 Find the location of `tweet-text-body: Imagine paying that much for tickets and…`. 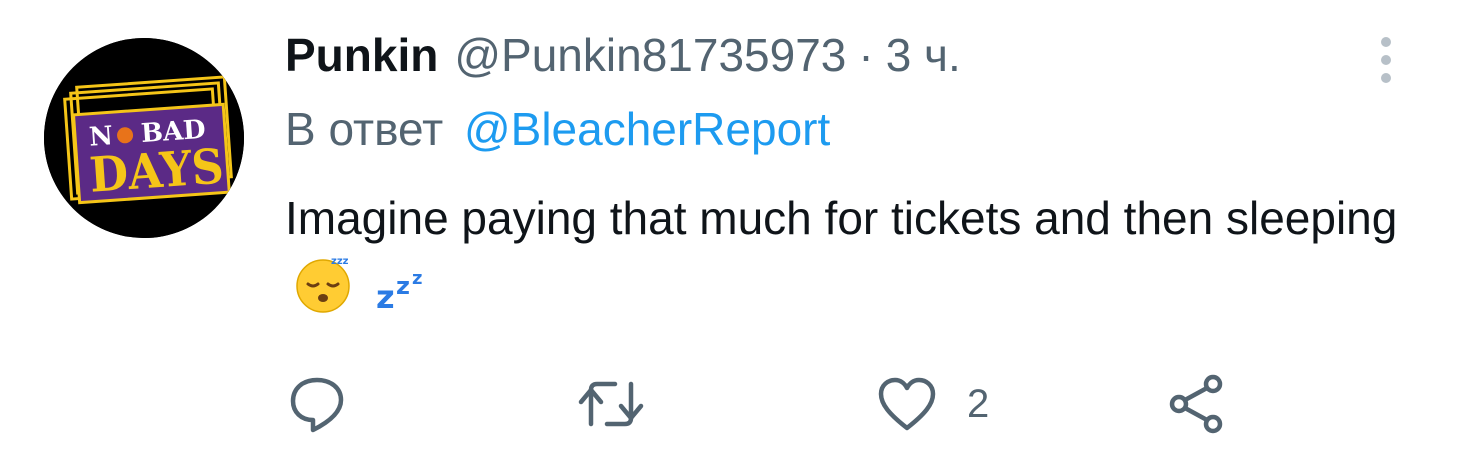

tweet-text-body: Imagine paying that much for tickets and… is located at coordinates (841, 218).